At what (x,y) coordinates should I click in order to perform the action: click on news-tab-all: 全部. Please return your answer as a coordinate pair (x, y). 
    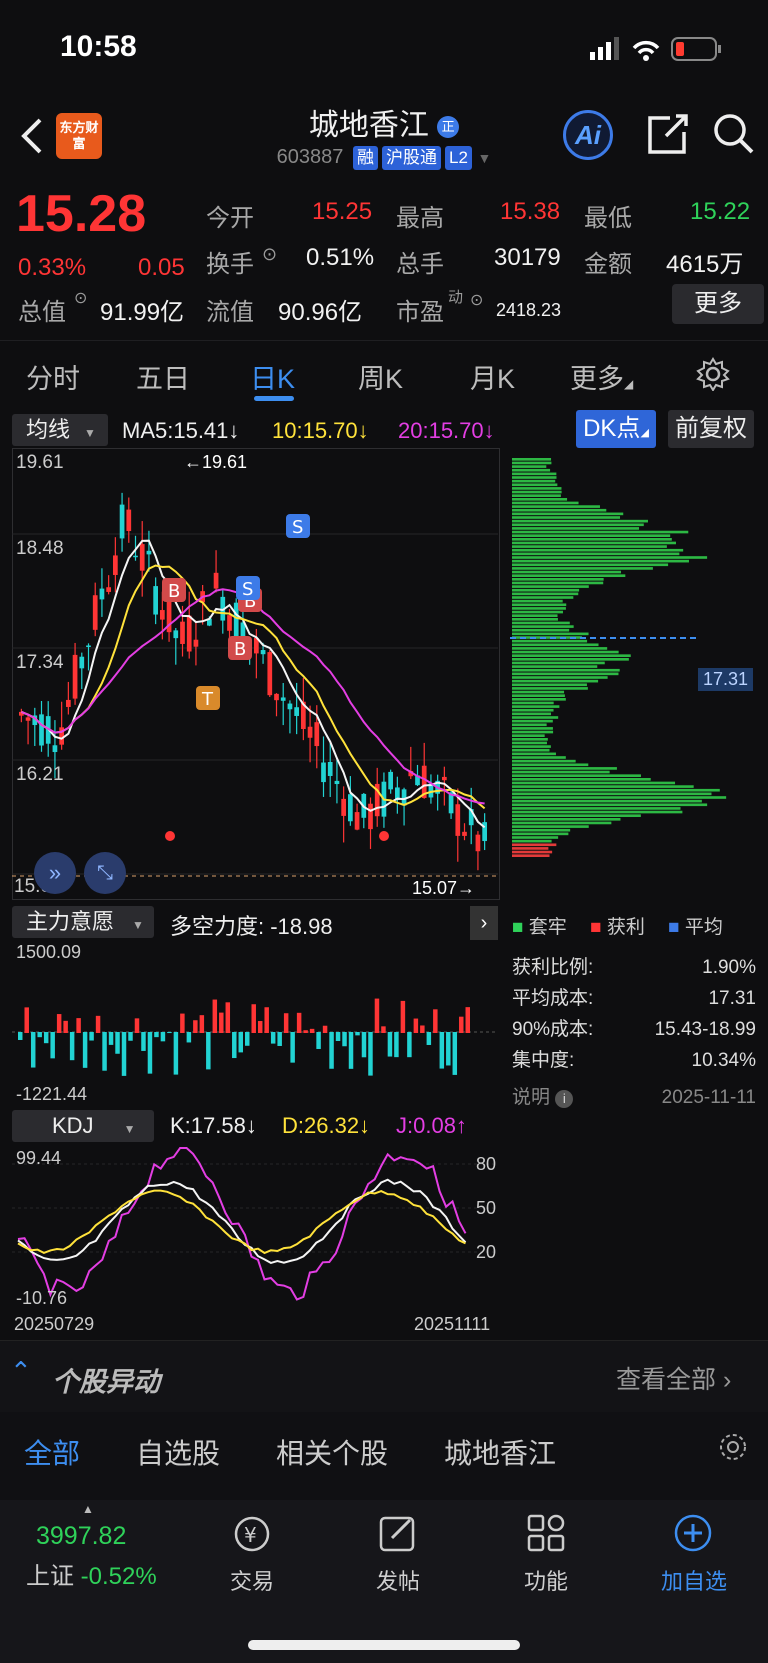
    Looking at the image, I should click on (52, 1452).